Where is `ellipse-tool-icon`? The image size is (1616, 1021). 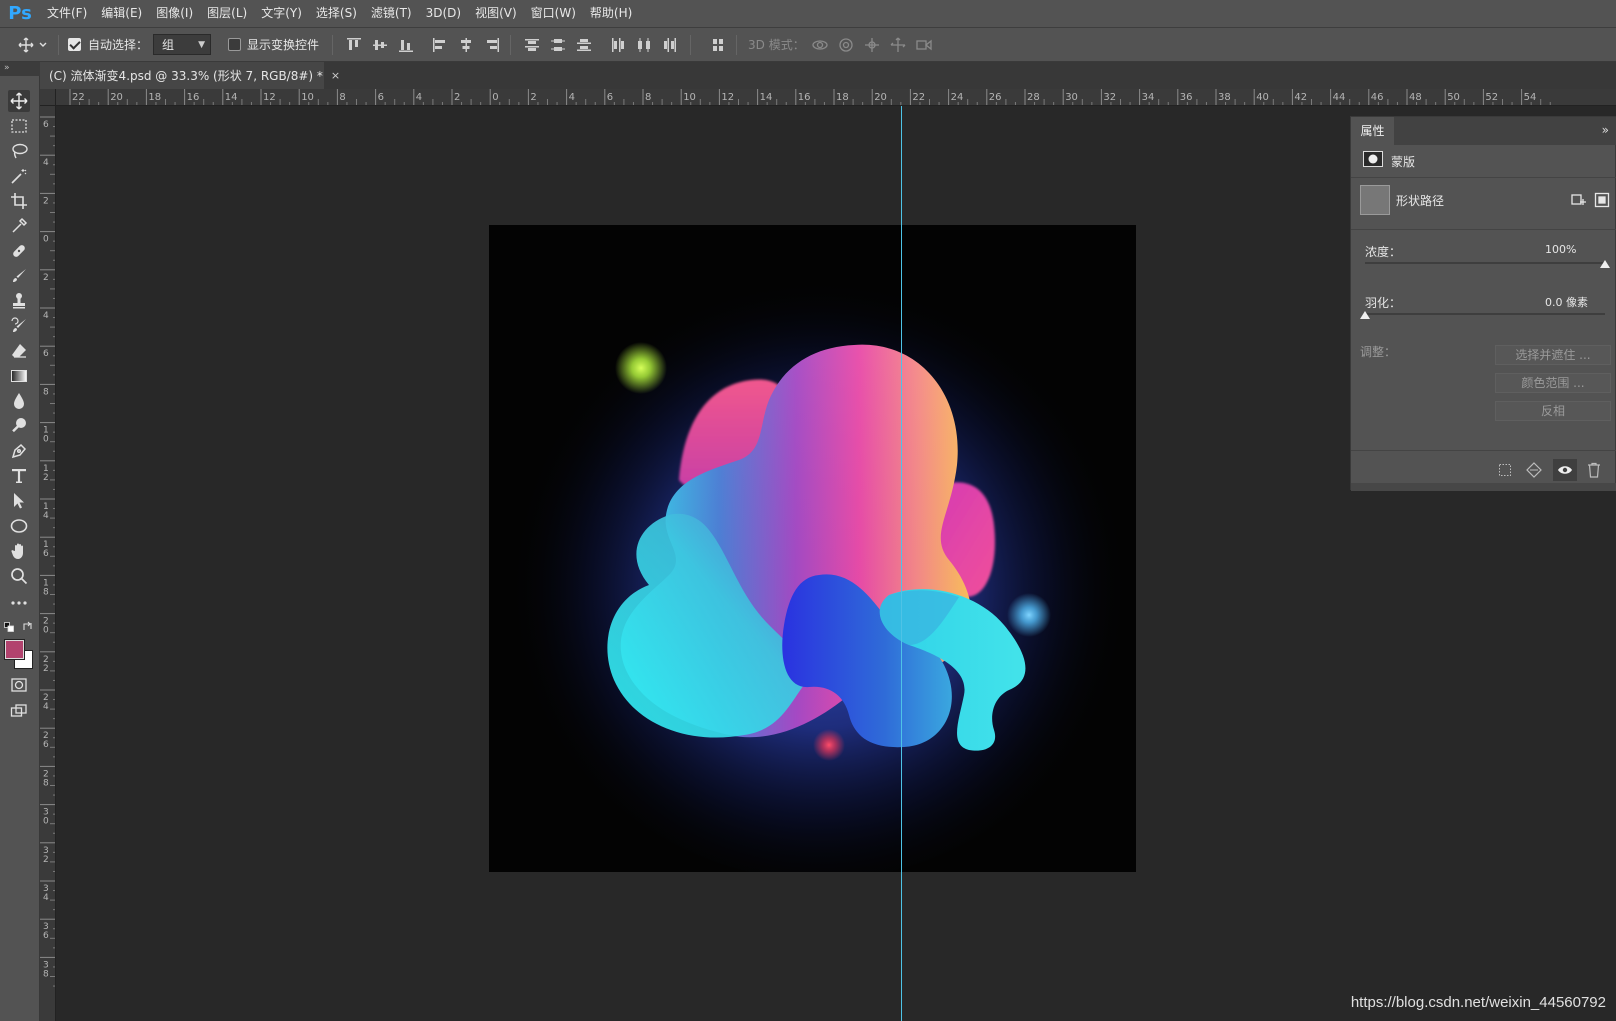
ellipse-tool-icon is located at coordinates (19, 526).